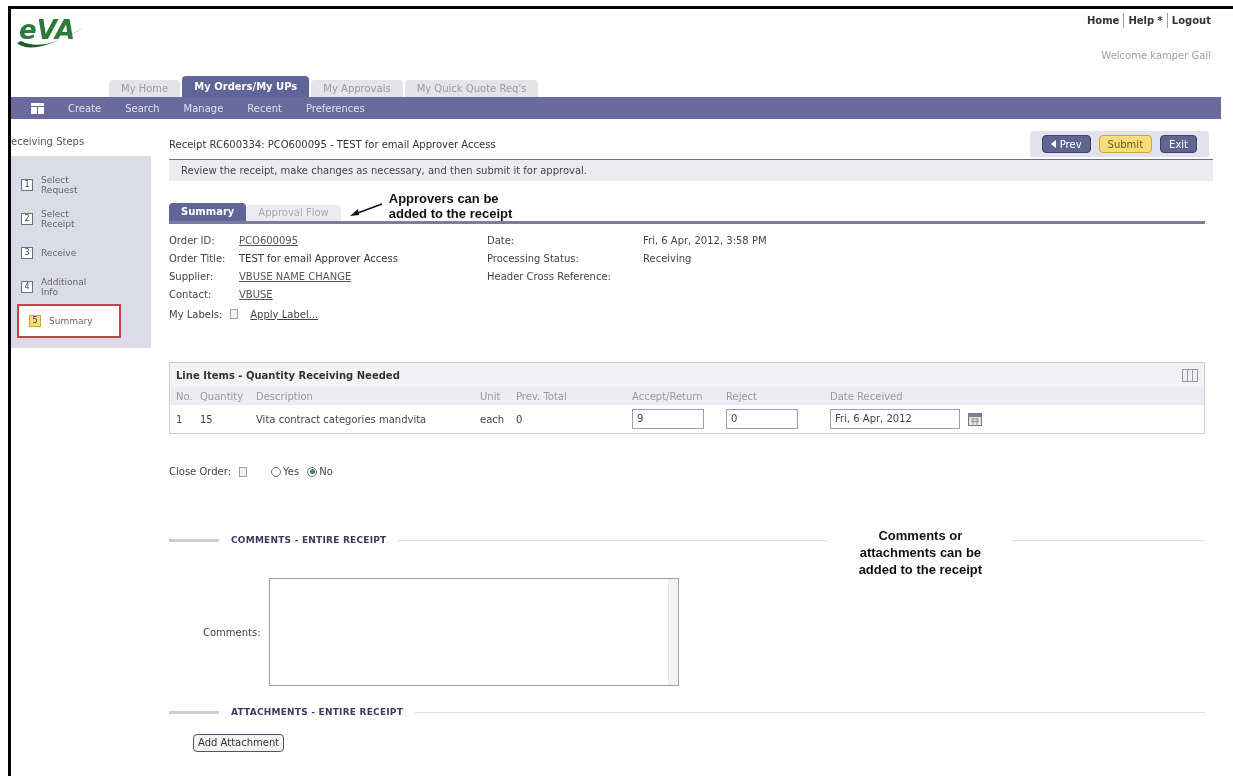 This screenshot has height=776, width=1233. Describe the element at coordinates (1066, 144) in the screenshot. I see `toolbar-button: Prev` at that location.